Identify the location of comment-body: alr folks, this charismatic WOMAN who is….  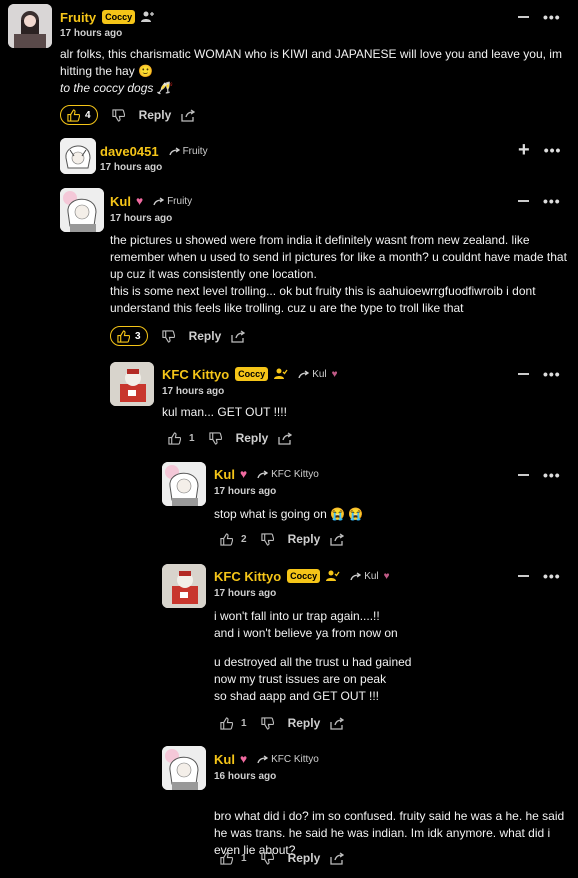
(314, 71).